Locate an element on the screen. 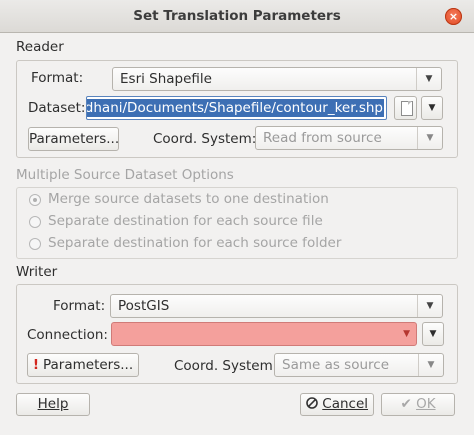 The height and width of the screenshot is (435, 474). ok-button: ✔ OK is located at coordinates (418, 404).